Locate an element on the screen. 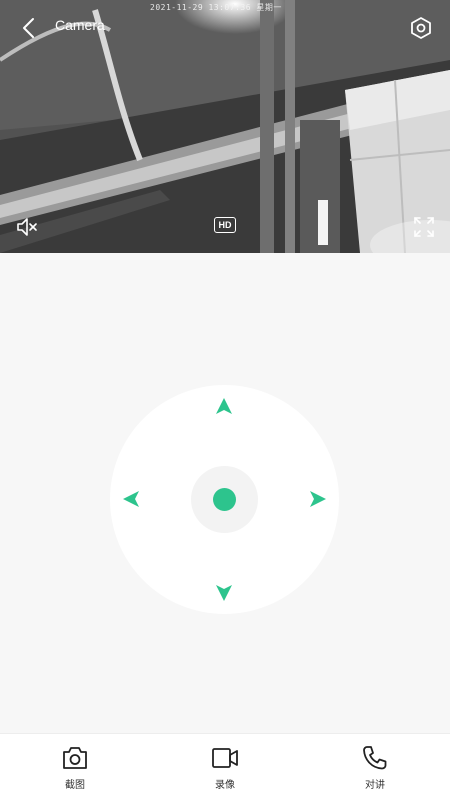 Image resolution: width=450 pixels, height=800 pixels. pan-down-button is located at coordinates (224, 593).